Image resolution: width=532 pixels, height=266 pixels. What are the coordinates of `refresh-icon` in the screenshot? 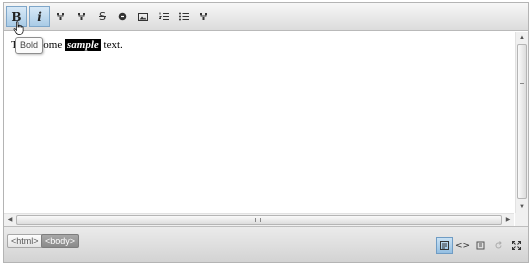 It's located at (498, 245).